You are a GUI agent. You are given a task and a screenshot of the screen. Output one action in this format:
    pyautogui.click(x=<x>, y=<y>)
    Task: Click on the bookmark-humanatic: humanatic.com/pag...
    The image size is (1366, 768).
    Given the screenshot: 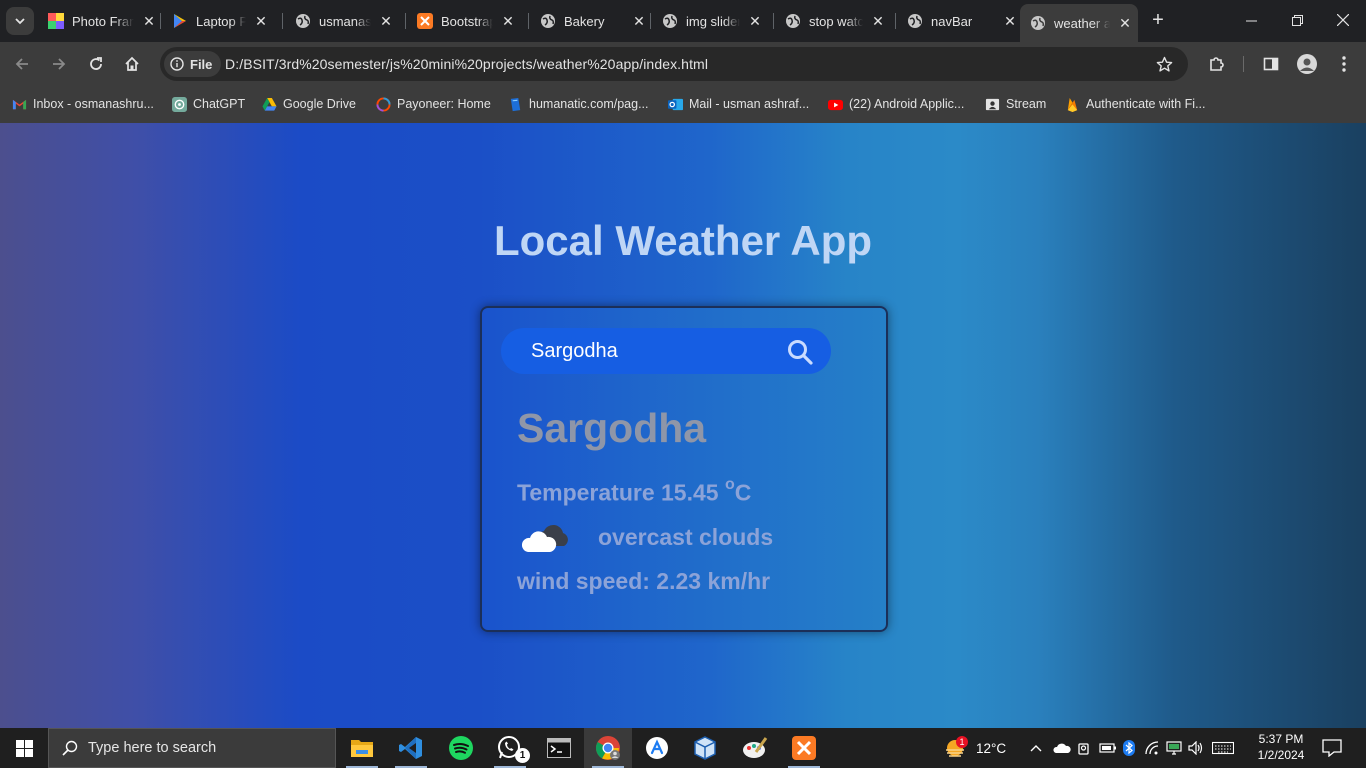 What is the action you would take?
    pyautogui.click(x=578, y=104)
    